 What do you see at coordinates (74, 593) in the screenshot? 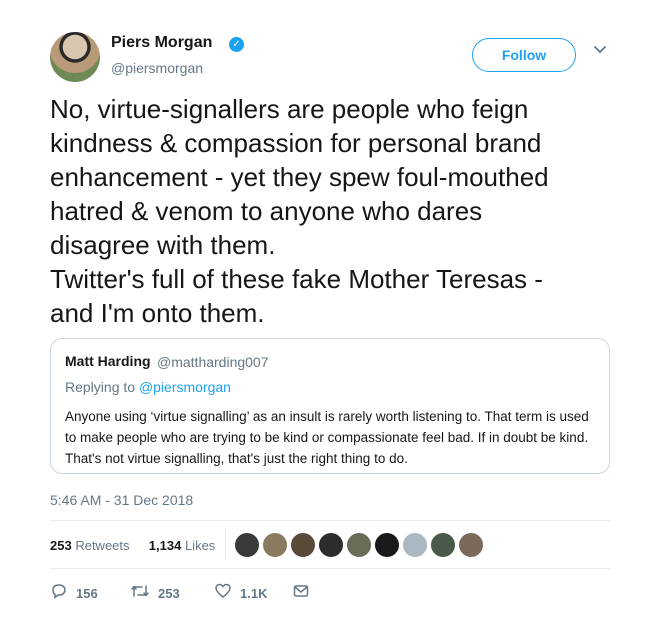
I see `reply-button: 156` at bounding box center [74, 593].